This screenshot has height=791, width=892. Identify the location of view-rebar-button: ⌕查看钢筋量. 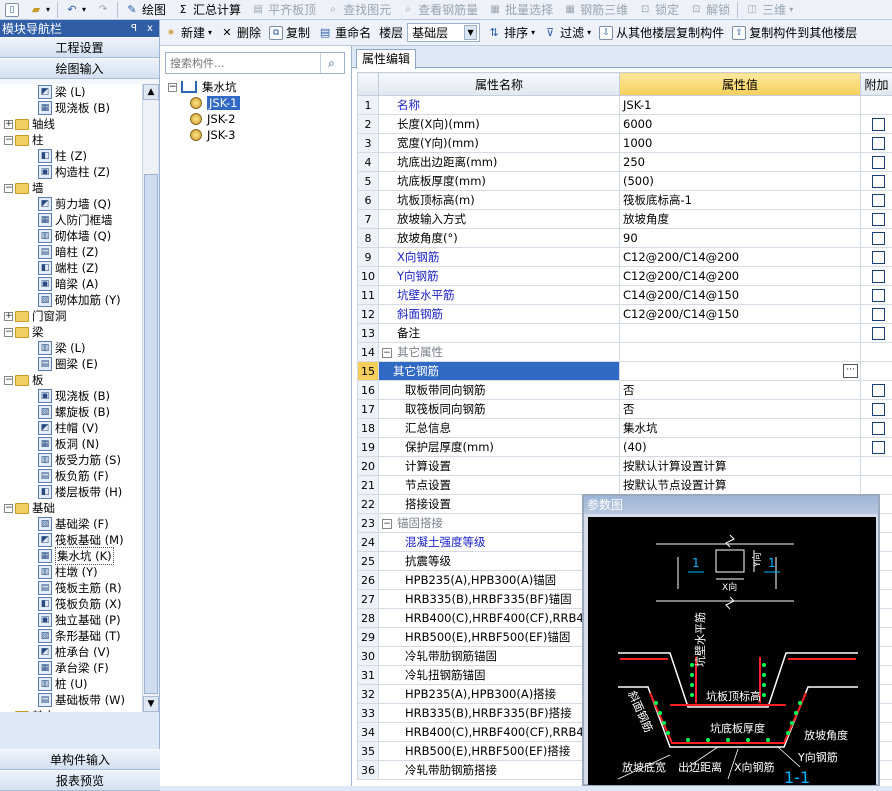
(439, 10).